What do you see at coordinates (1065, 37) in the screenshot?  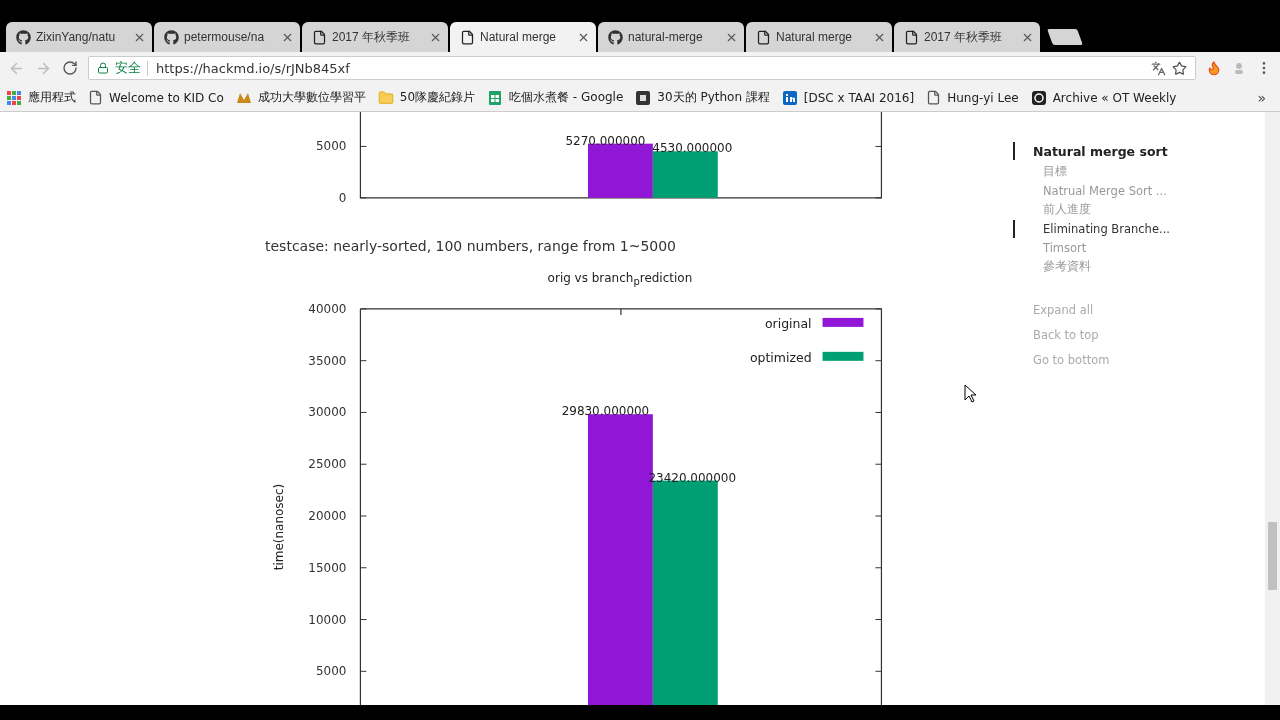 I see `new-tab-button` at bounding box center [1065, 37].